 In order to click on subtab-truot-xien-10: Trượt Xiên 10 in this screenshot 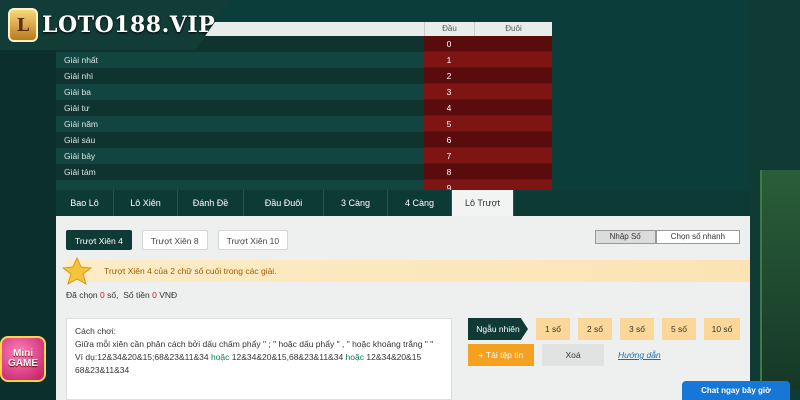, I will do `click(253, 240)`.